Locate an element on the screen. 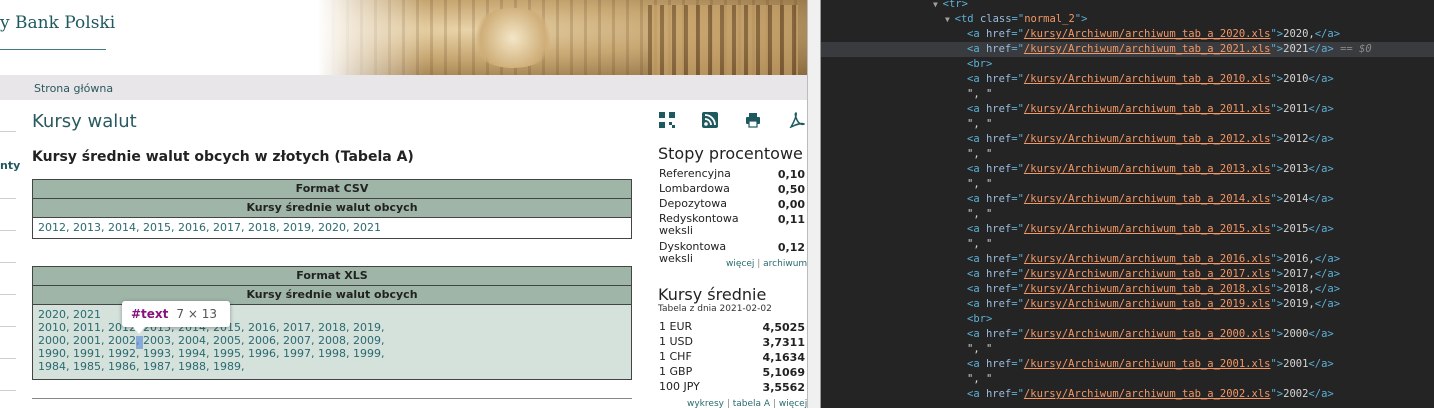  year-link: 2006 is located at coordinates (262, 340).